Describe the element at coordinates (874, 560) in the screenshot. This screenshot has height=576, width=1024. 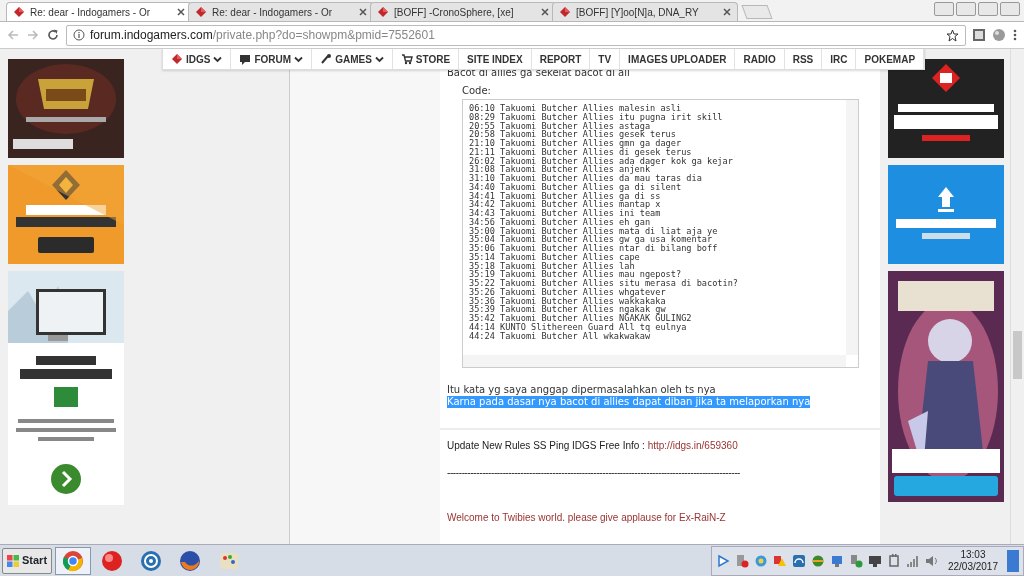
I see `network-icon` at that location.